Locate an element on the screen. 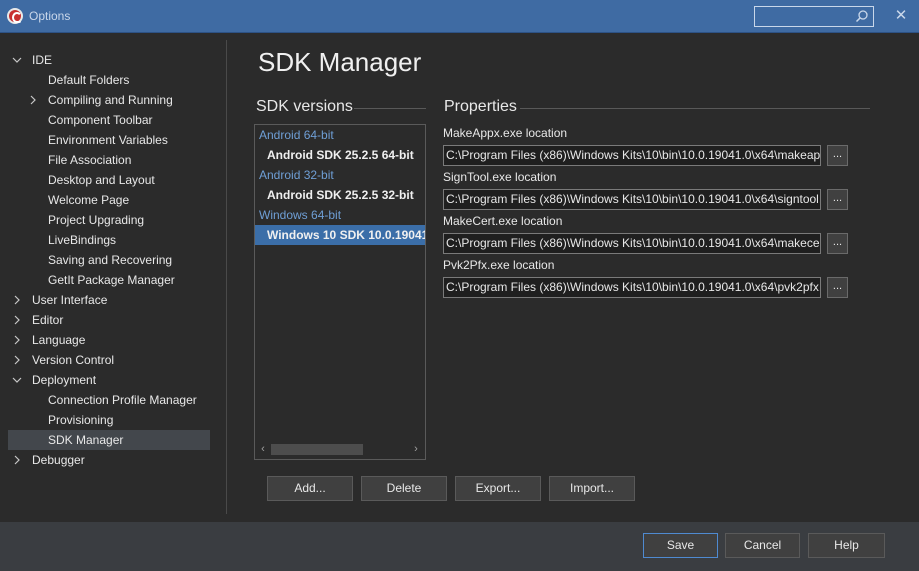 This screenshot has width=919, height=571. property-label: SignTool.exe location is located at coordinates (500, 177).